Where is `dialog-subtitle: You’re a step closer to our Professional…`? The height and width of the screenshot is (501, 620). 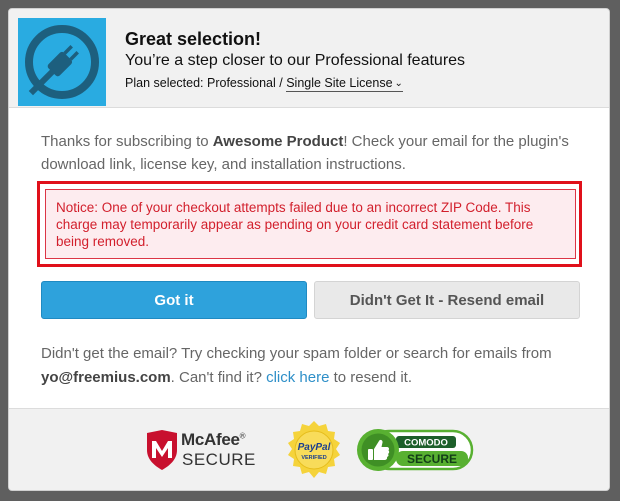
dialog-subtitle: You’re a step closer to our Professional… is located at coordinates (295, 60).